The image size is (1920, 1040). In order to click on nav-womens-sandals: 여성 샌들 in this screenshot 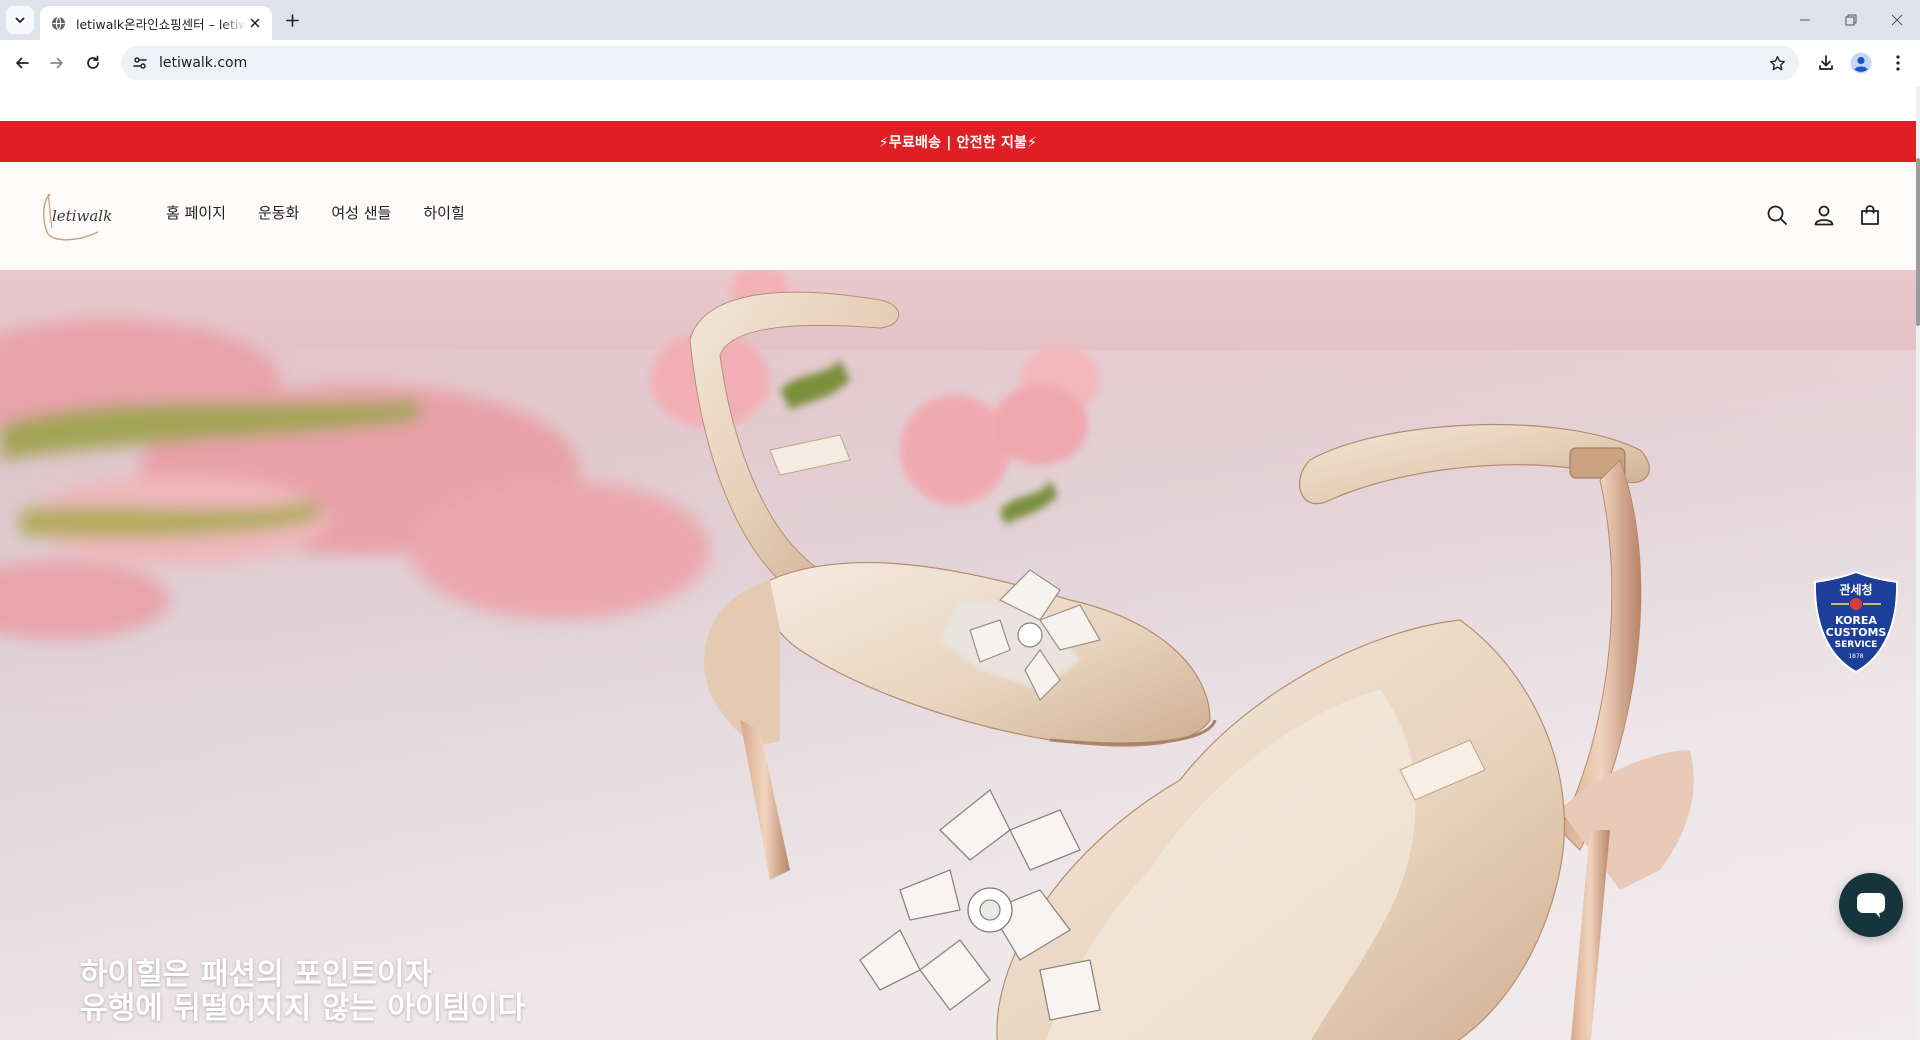, I will do `click(361, 212)`.